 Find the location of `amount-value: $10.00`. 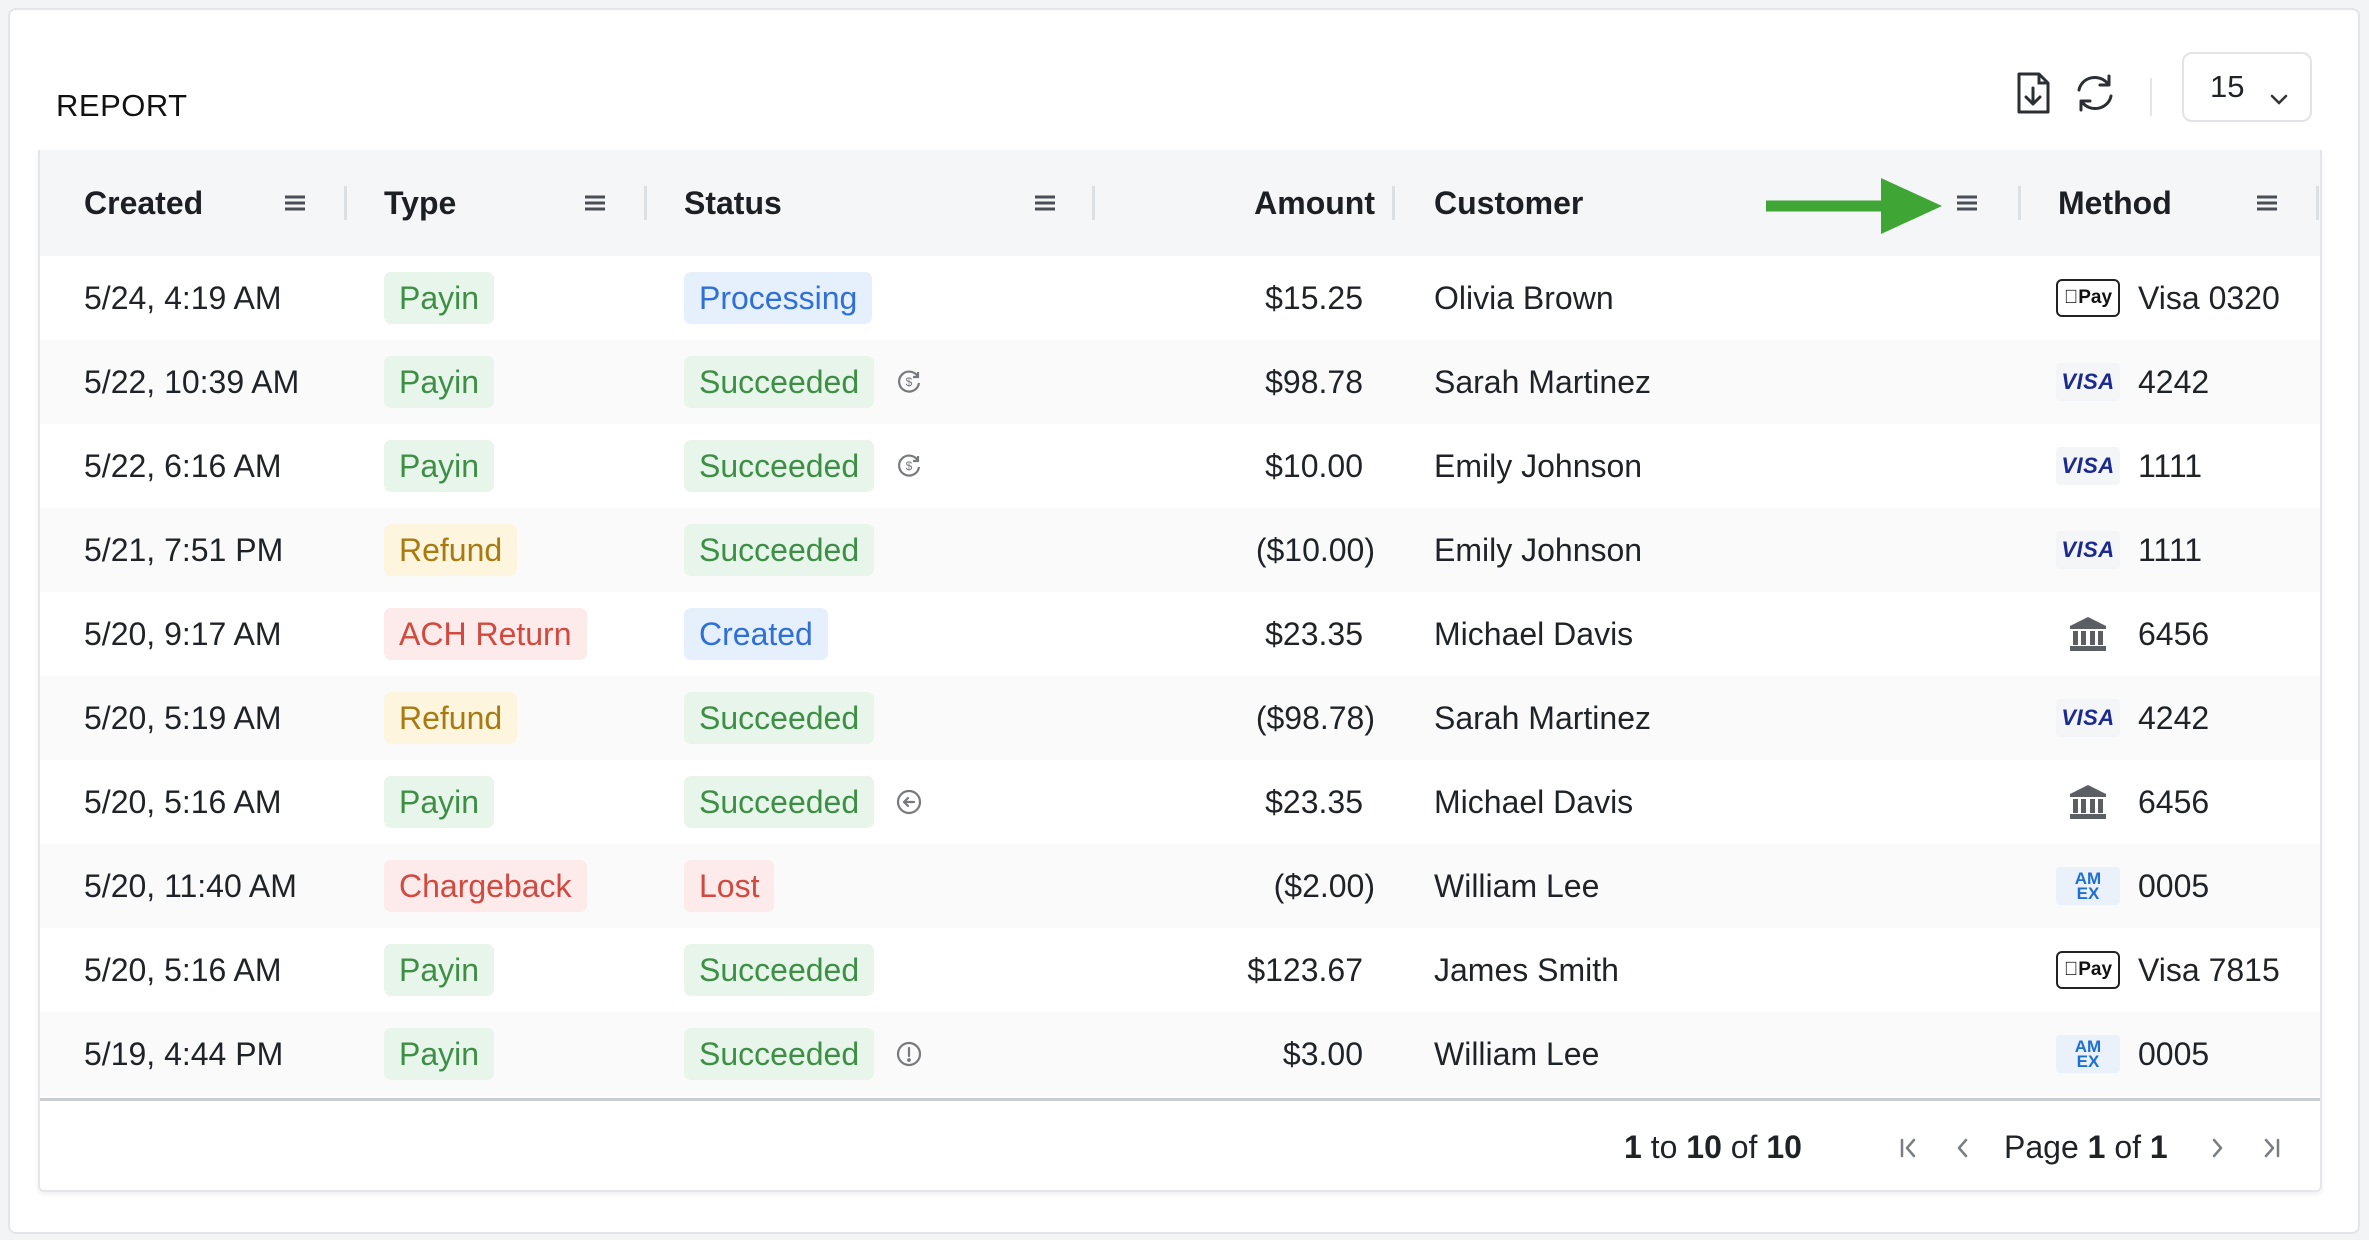

amount-value: $10.00 is located at coordinates (1314, 465).